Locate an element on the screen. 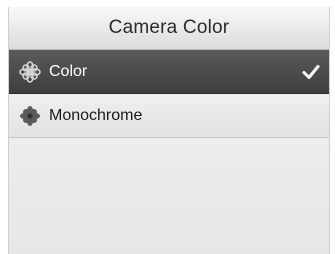 This screenshot has height=254, width=335. monochrome-flower-icon is located at coordinates (30, 116).